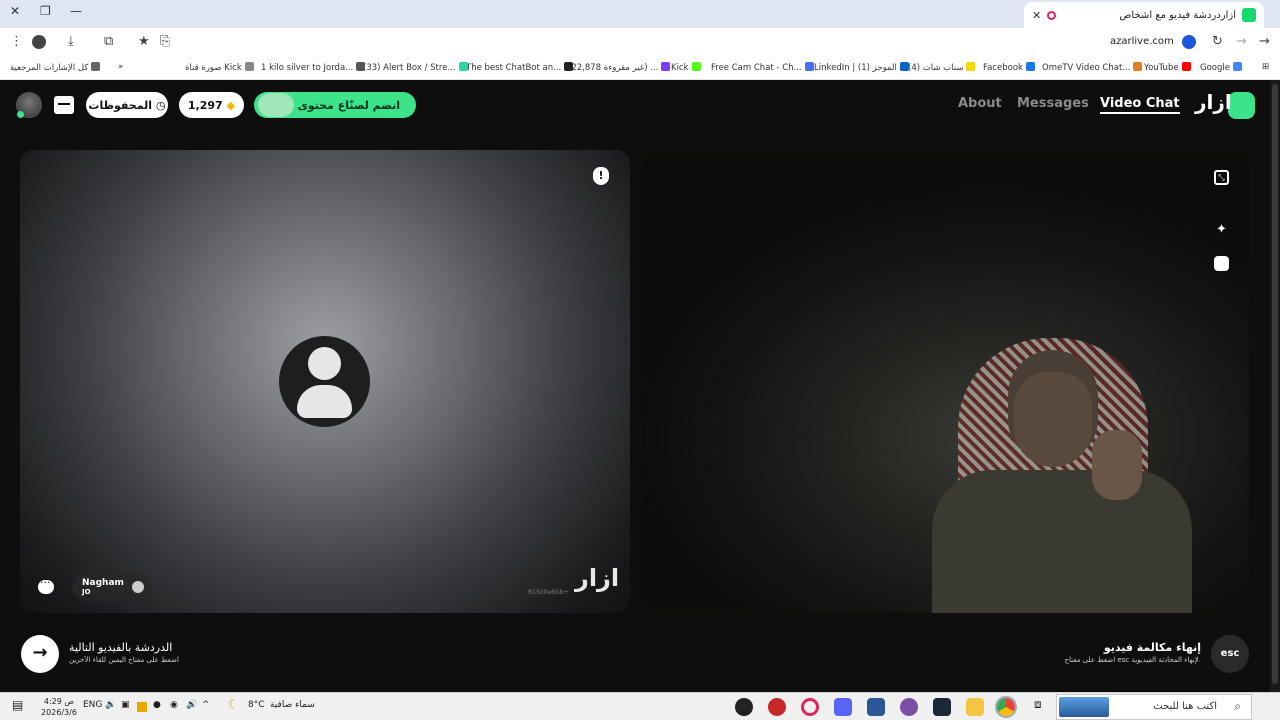 Image resolution: width=1280 pixels, height=720 pixels. What do you see at coordinates (601, 176) in the screenshot?
I see `report-icon: !` at bounding box center [601, 176].